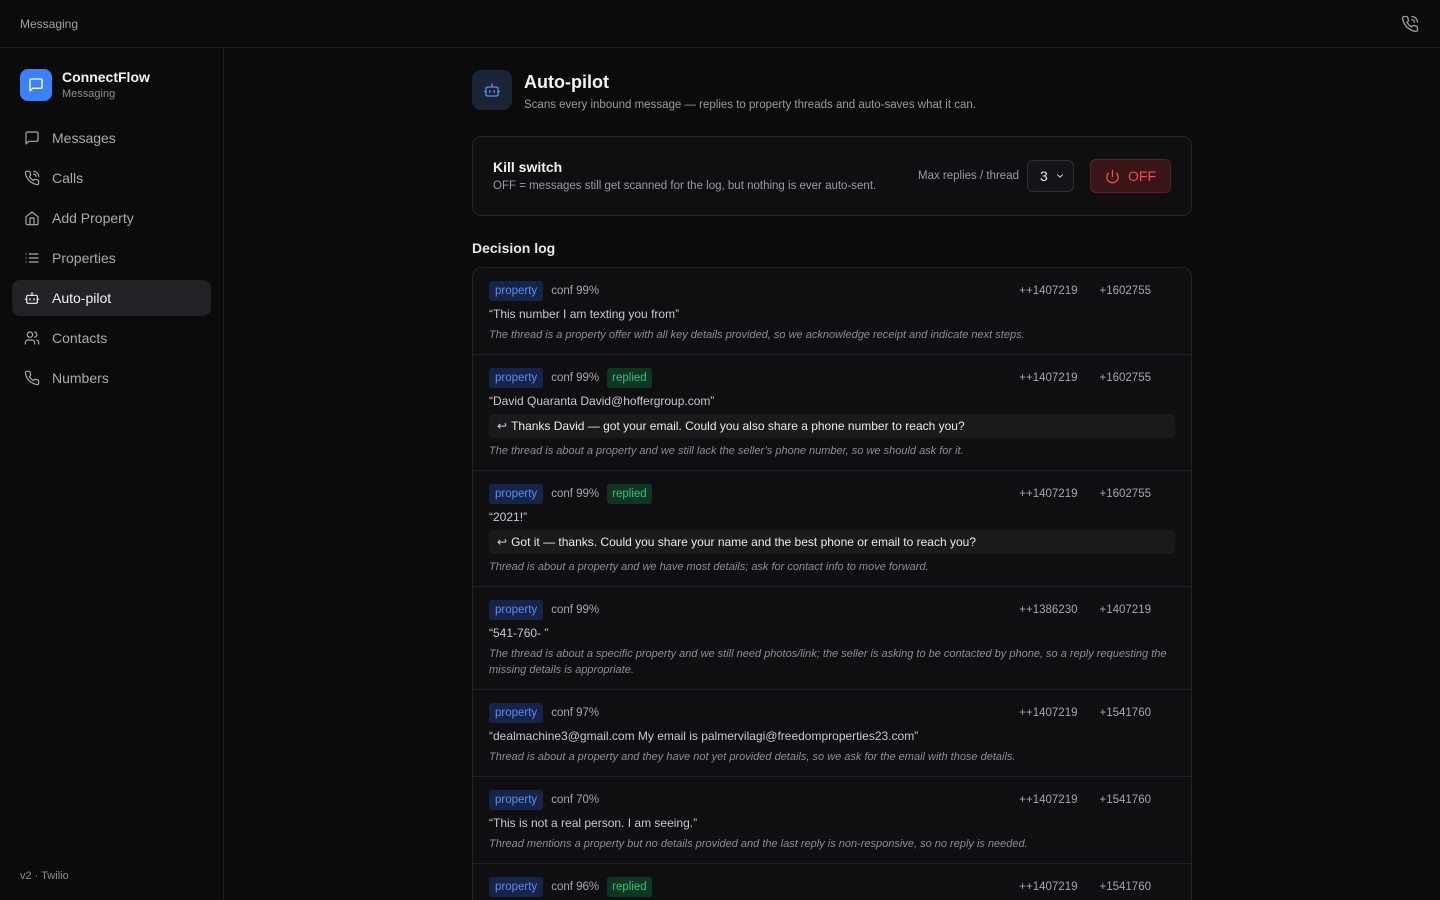 The image size is (1440, 900). What do you see at coordinates (566, 82) in the screenshot?
I see `page-title: Auto-pilot` at bounding box center [566, 82].